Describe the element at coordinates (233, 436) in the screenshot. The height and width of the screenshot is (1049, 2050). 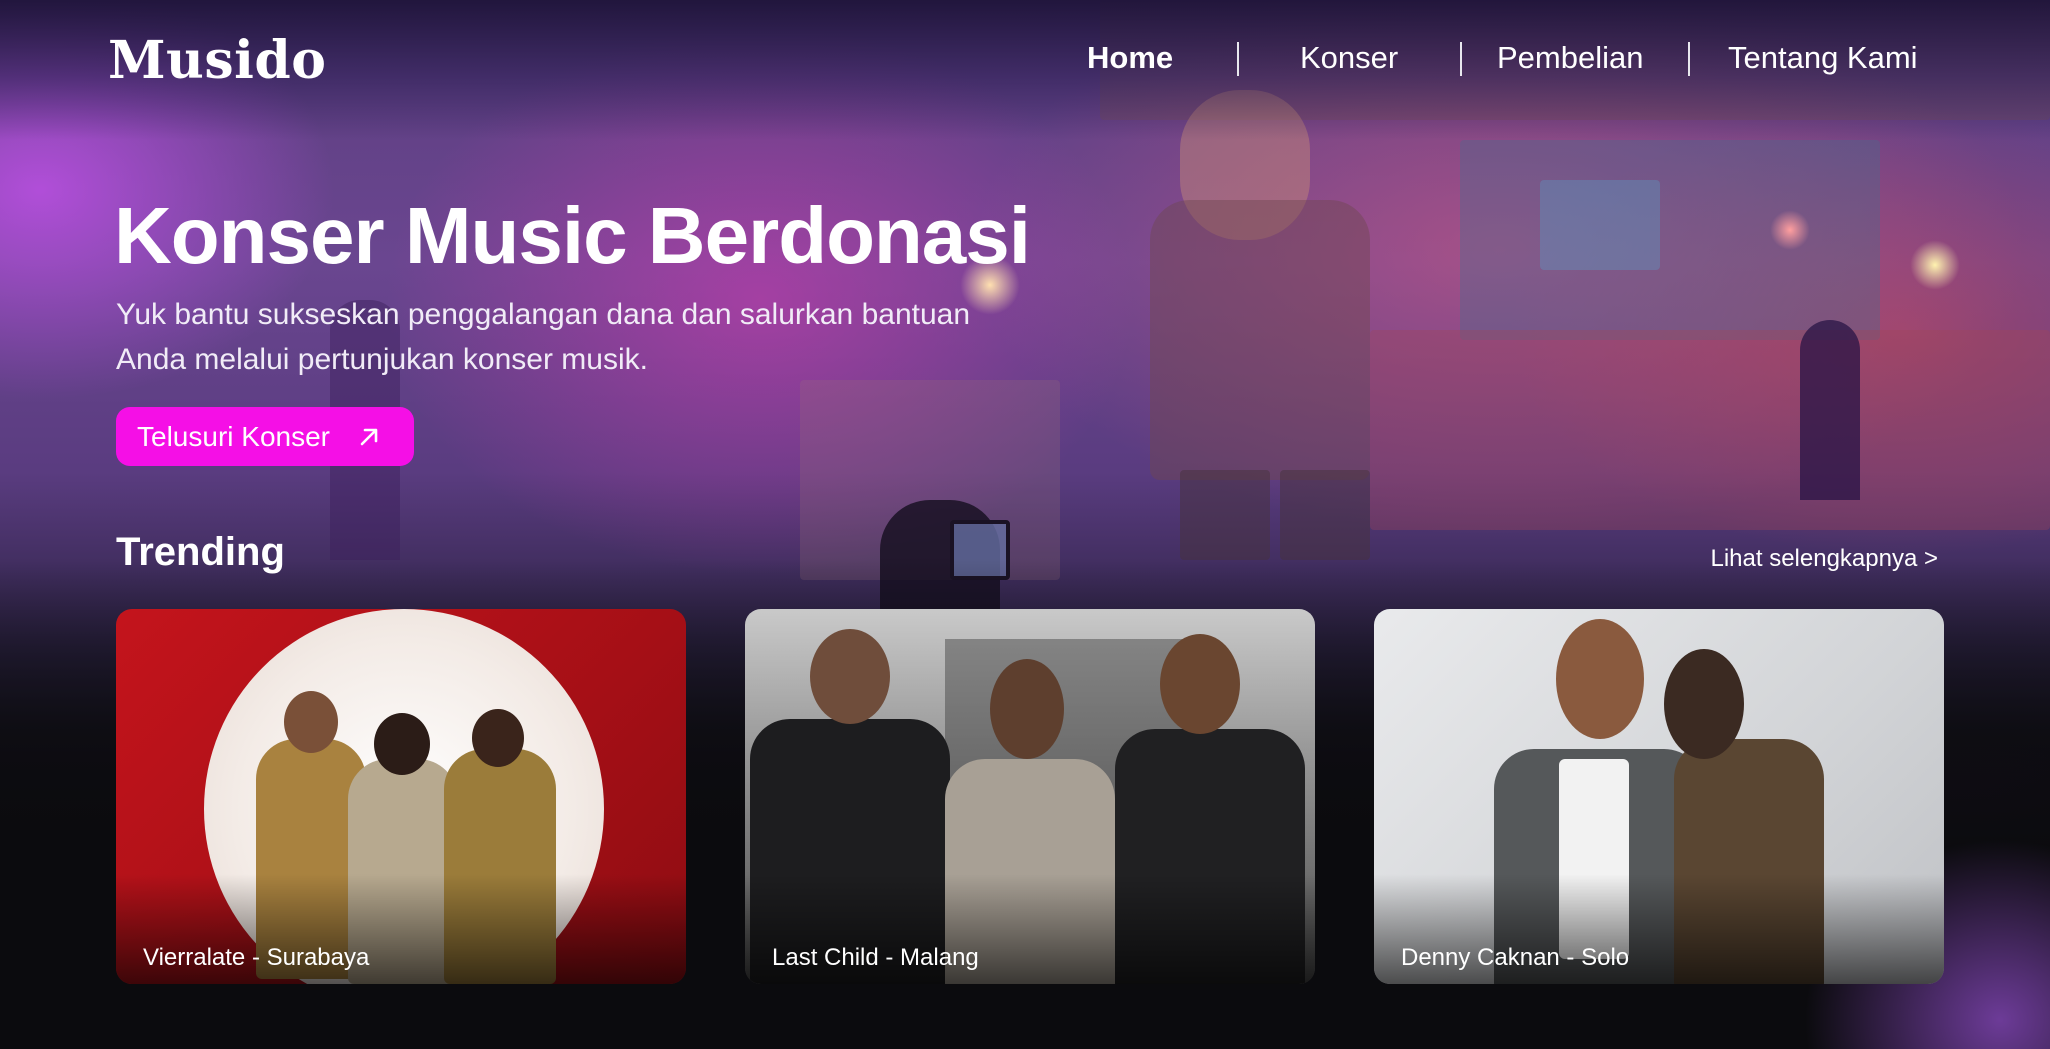
I see `explore-concerts-label: Telusuri Konser` at that location.